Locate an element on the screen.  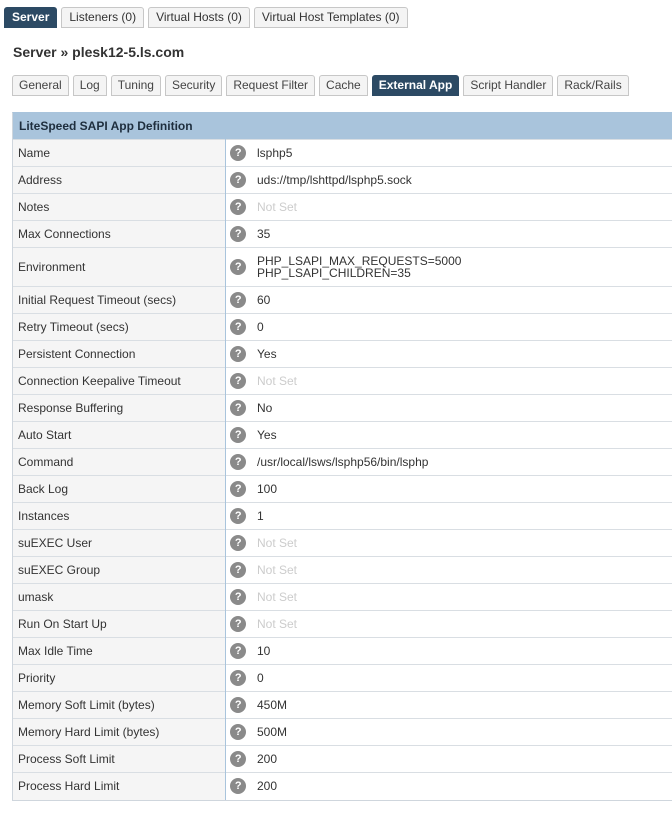
tab-tuning: Tuning is located at coordinates (135, 85).